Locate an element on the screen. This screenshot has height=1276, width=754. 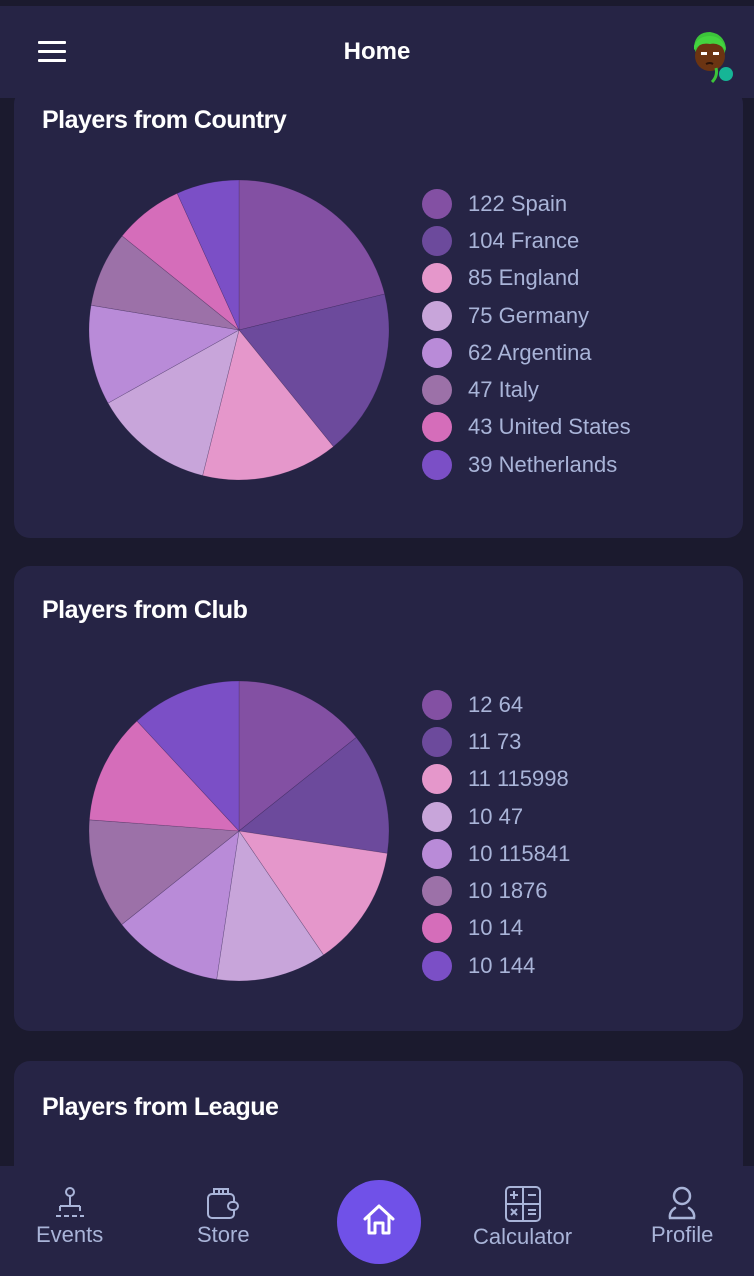
legend-item: 47 Italy is located at coordinates (526, 389).